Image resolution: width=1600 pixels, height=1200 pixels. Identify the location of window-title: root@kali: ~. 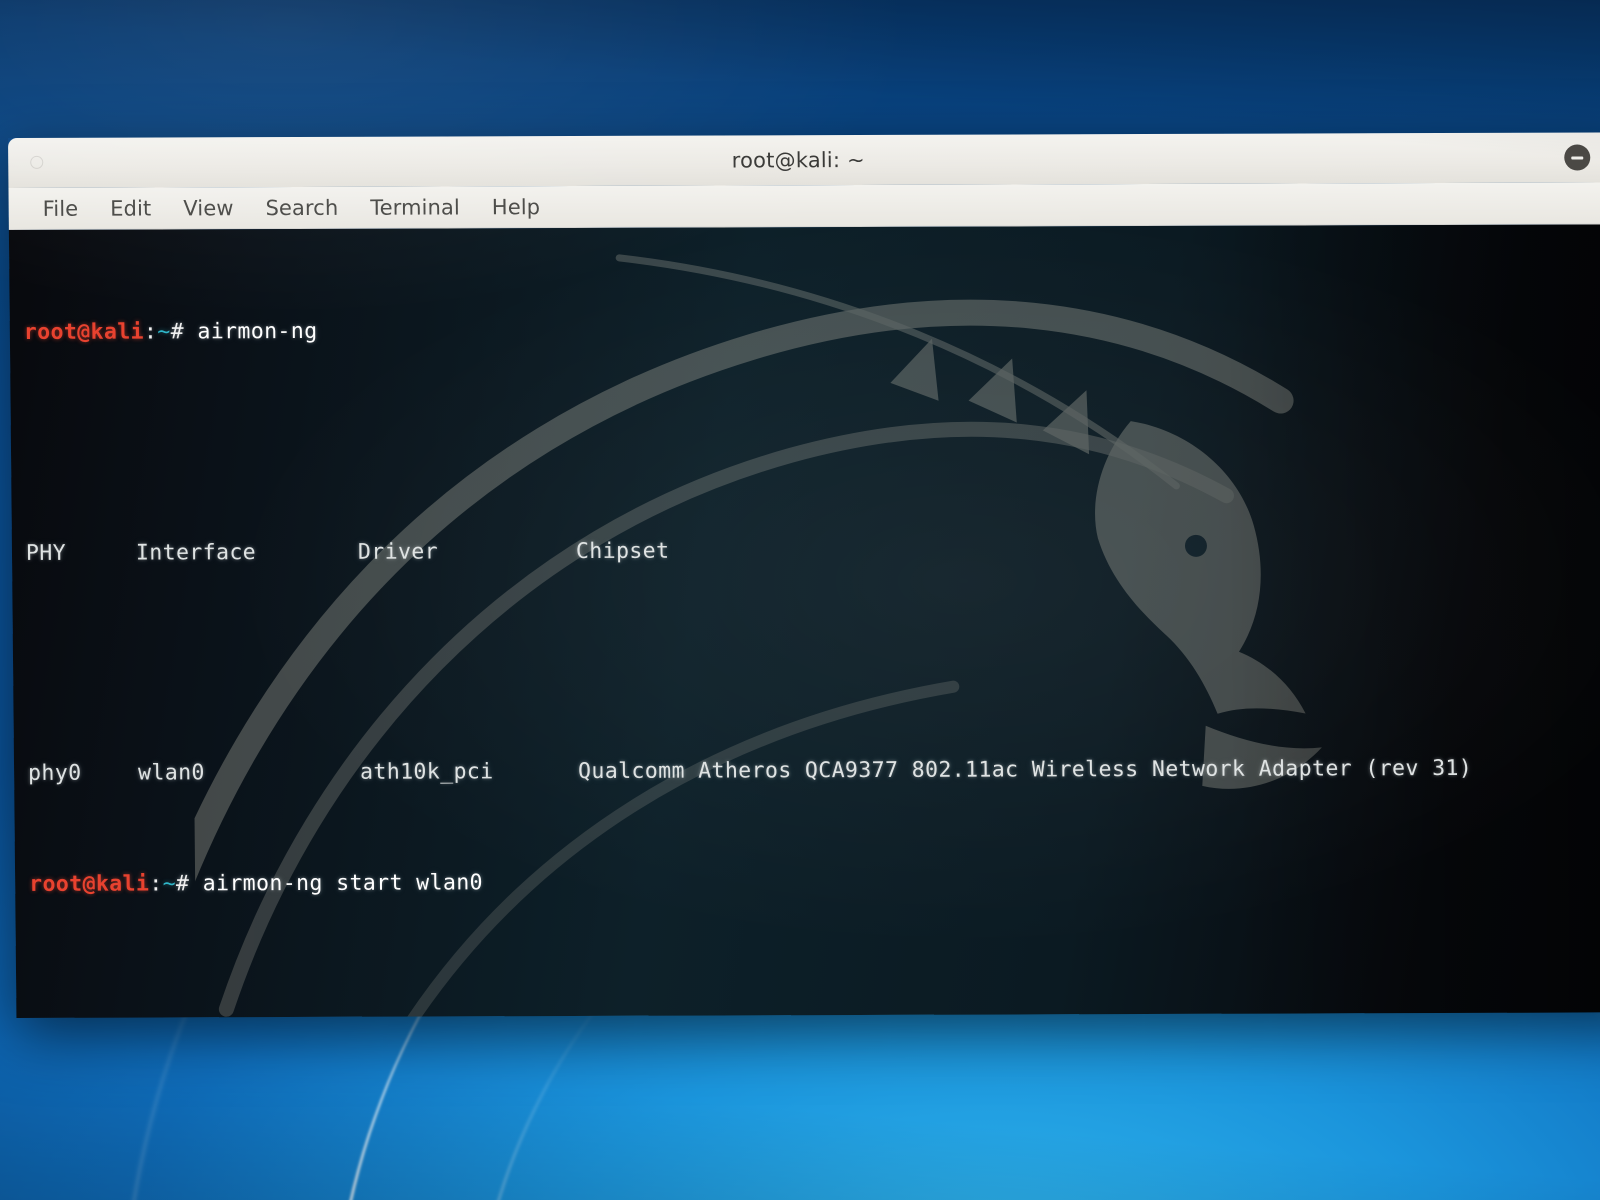
(798, 160).